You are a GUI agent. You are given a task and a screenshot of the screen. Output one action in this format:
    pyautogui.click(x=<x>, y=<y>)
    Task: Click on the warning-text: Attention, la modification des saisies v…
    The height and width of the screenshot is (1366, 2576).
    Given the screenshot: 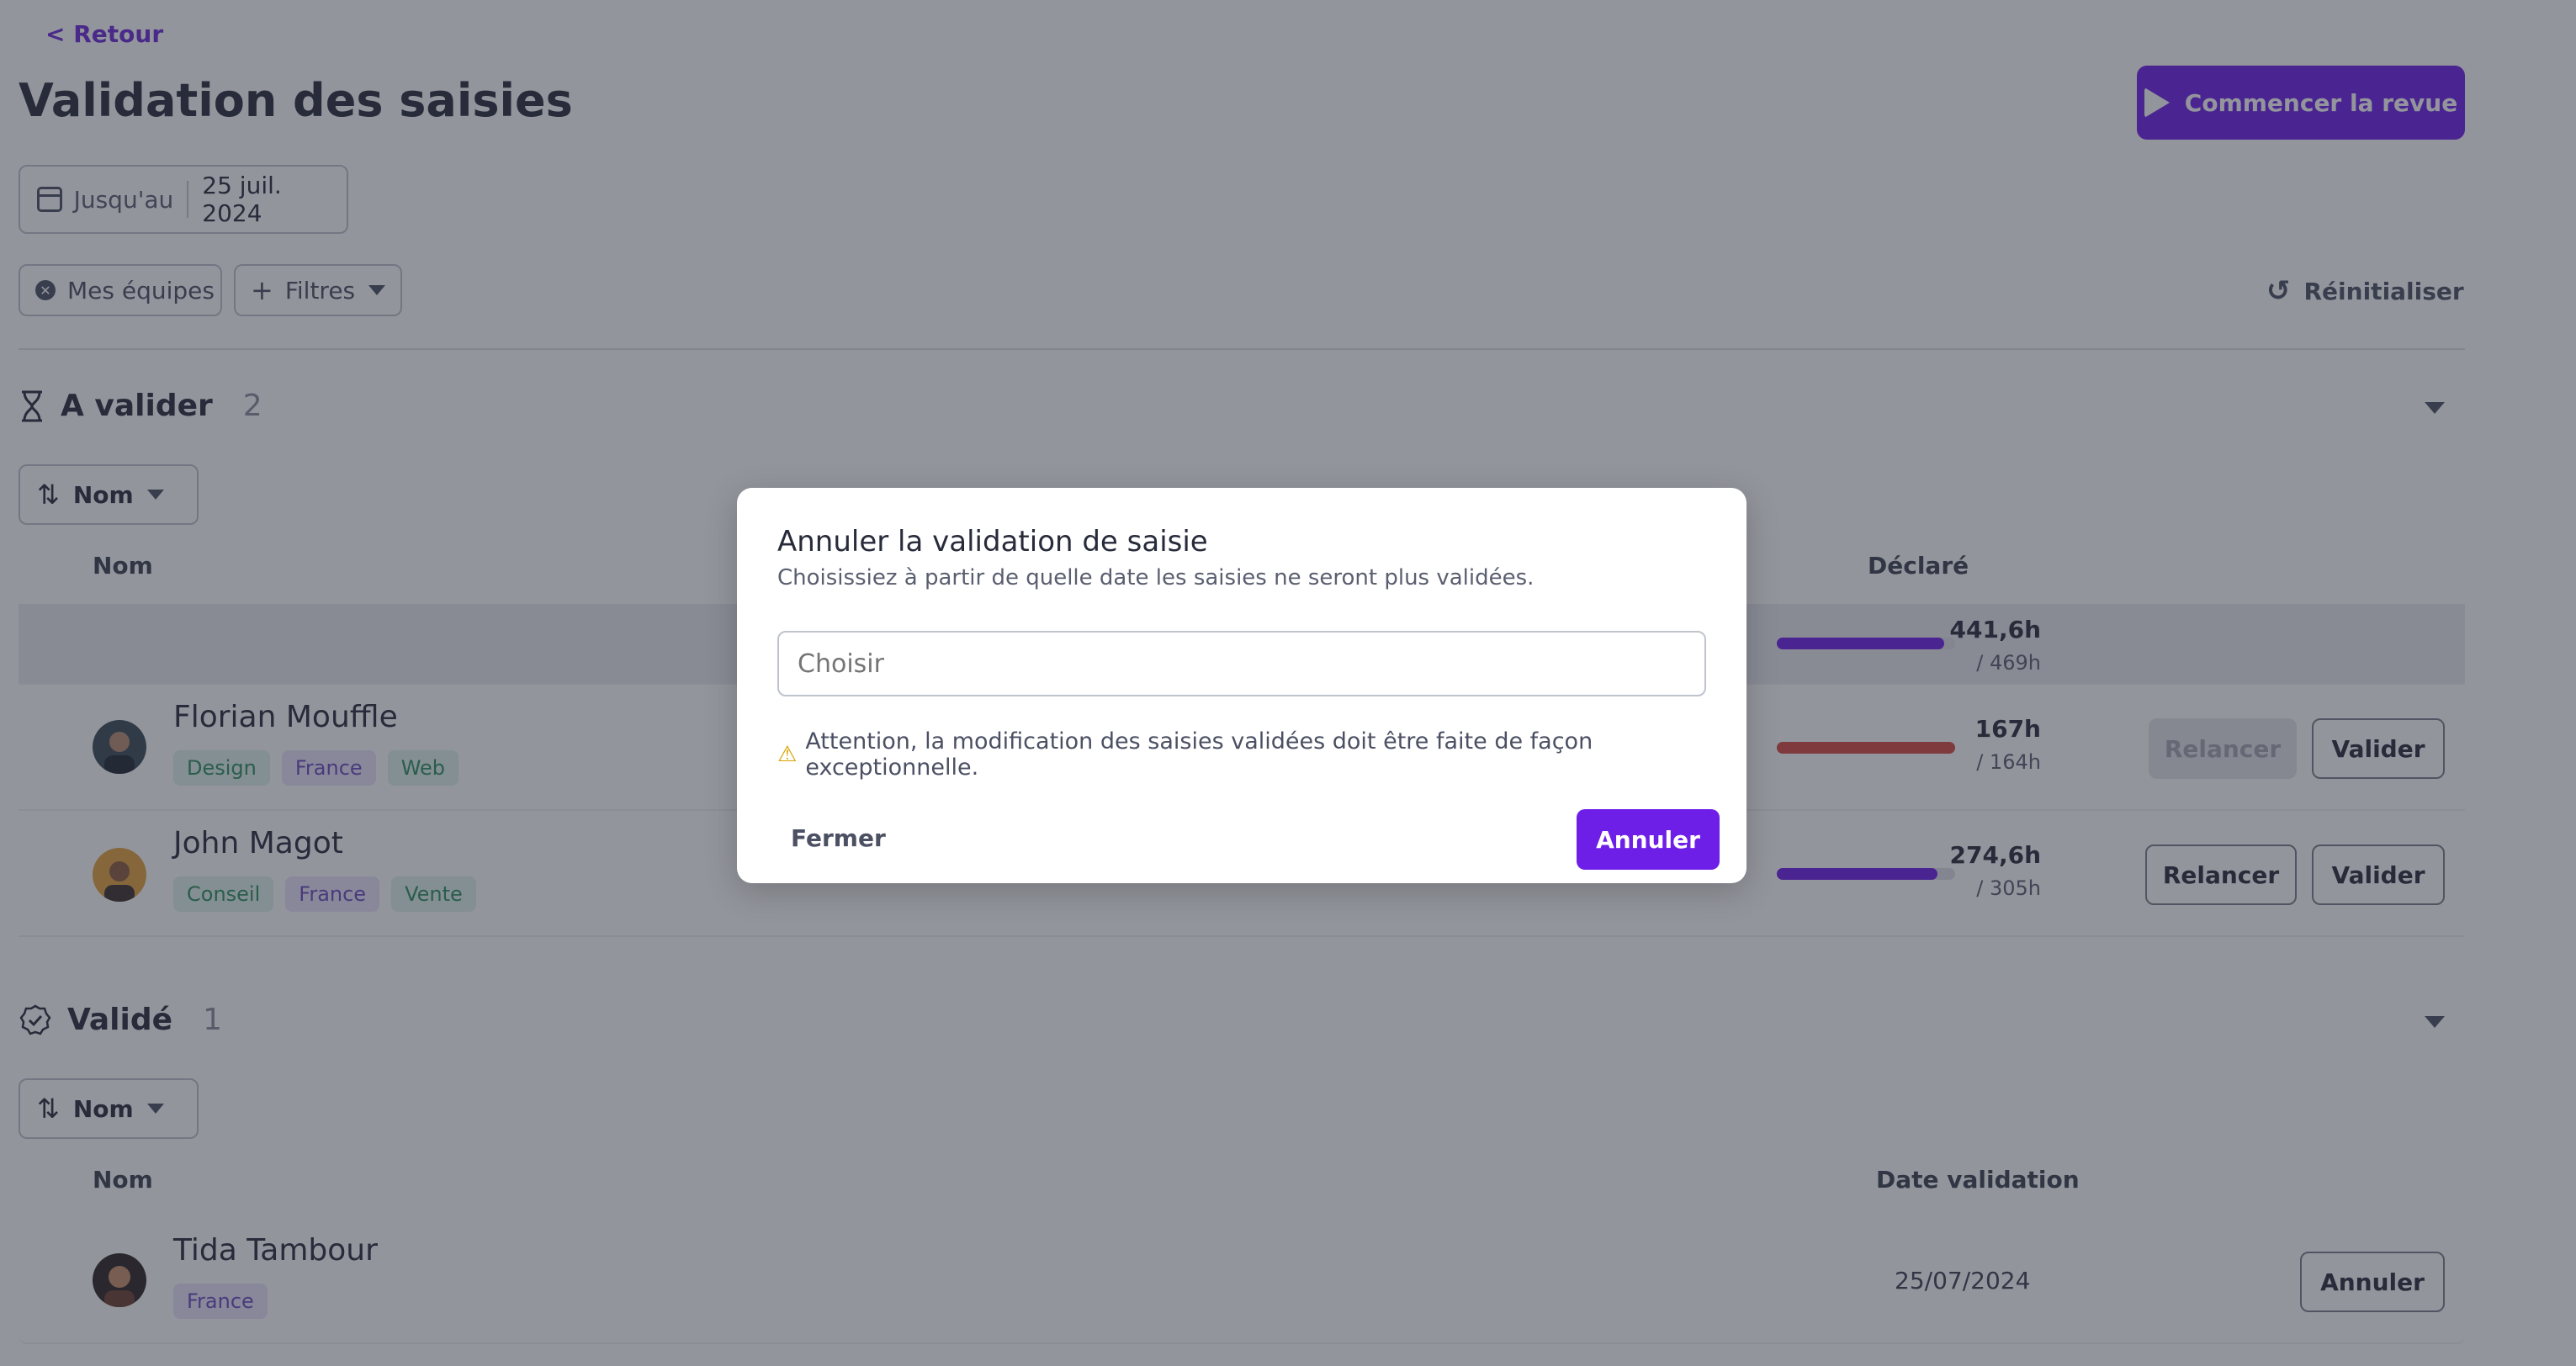 What is the action you would take?
    pyautogui.click(x=1199, y=754)
    